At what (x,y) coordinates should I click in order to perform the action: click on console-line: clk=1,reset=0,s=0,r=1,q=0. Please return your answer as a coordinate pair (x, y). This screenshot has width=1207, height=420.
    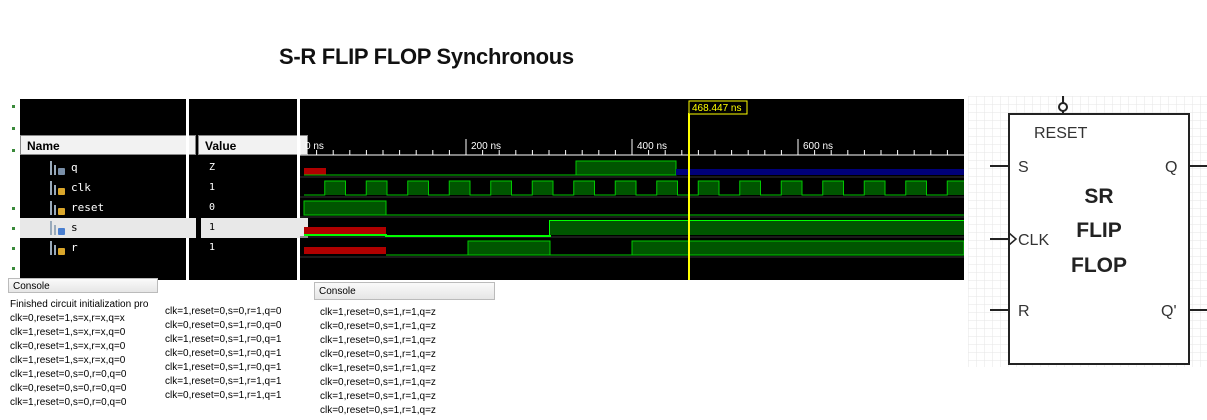
    Looking at the image, I should click on (223, 311).